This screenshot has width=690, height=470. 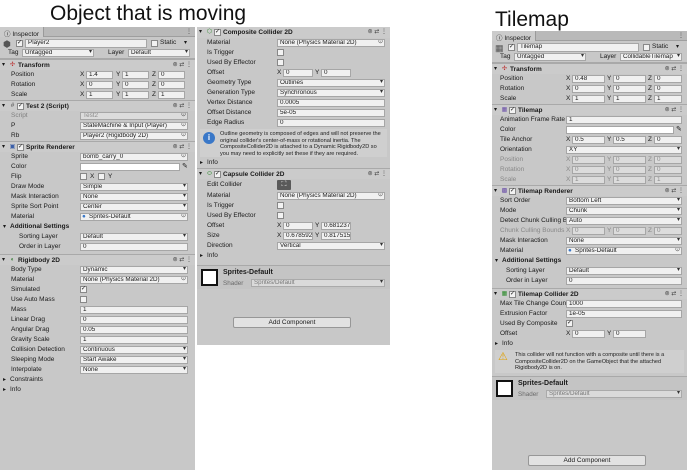 What do you see at coordinates (512, 294) in the screenshot?
I see `tilemap-collider-enabled-checkbox: ✓` at bounding box center [512, 294].